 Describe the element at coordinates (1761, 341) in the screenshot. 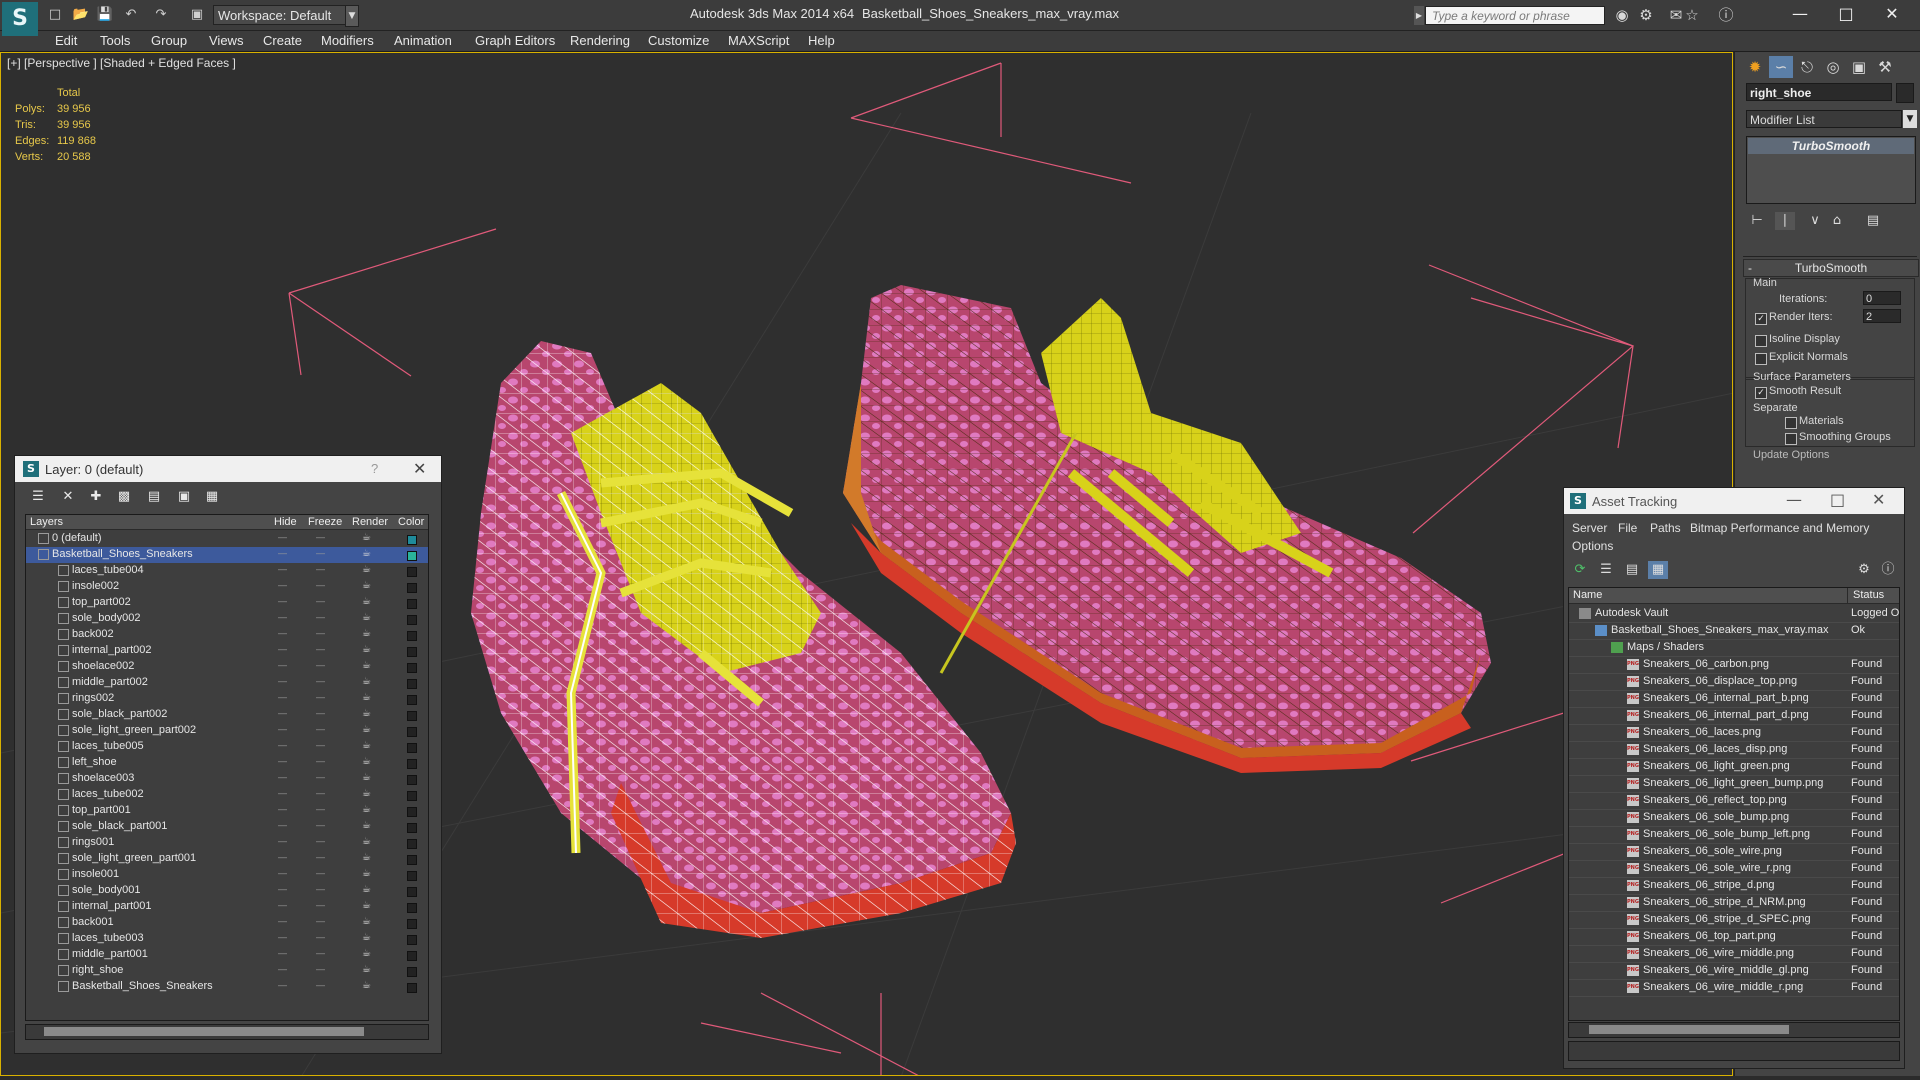

I see `isoline-display-checkbox` at that location.